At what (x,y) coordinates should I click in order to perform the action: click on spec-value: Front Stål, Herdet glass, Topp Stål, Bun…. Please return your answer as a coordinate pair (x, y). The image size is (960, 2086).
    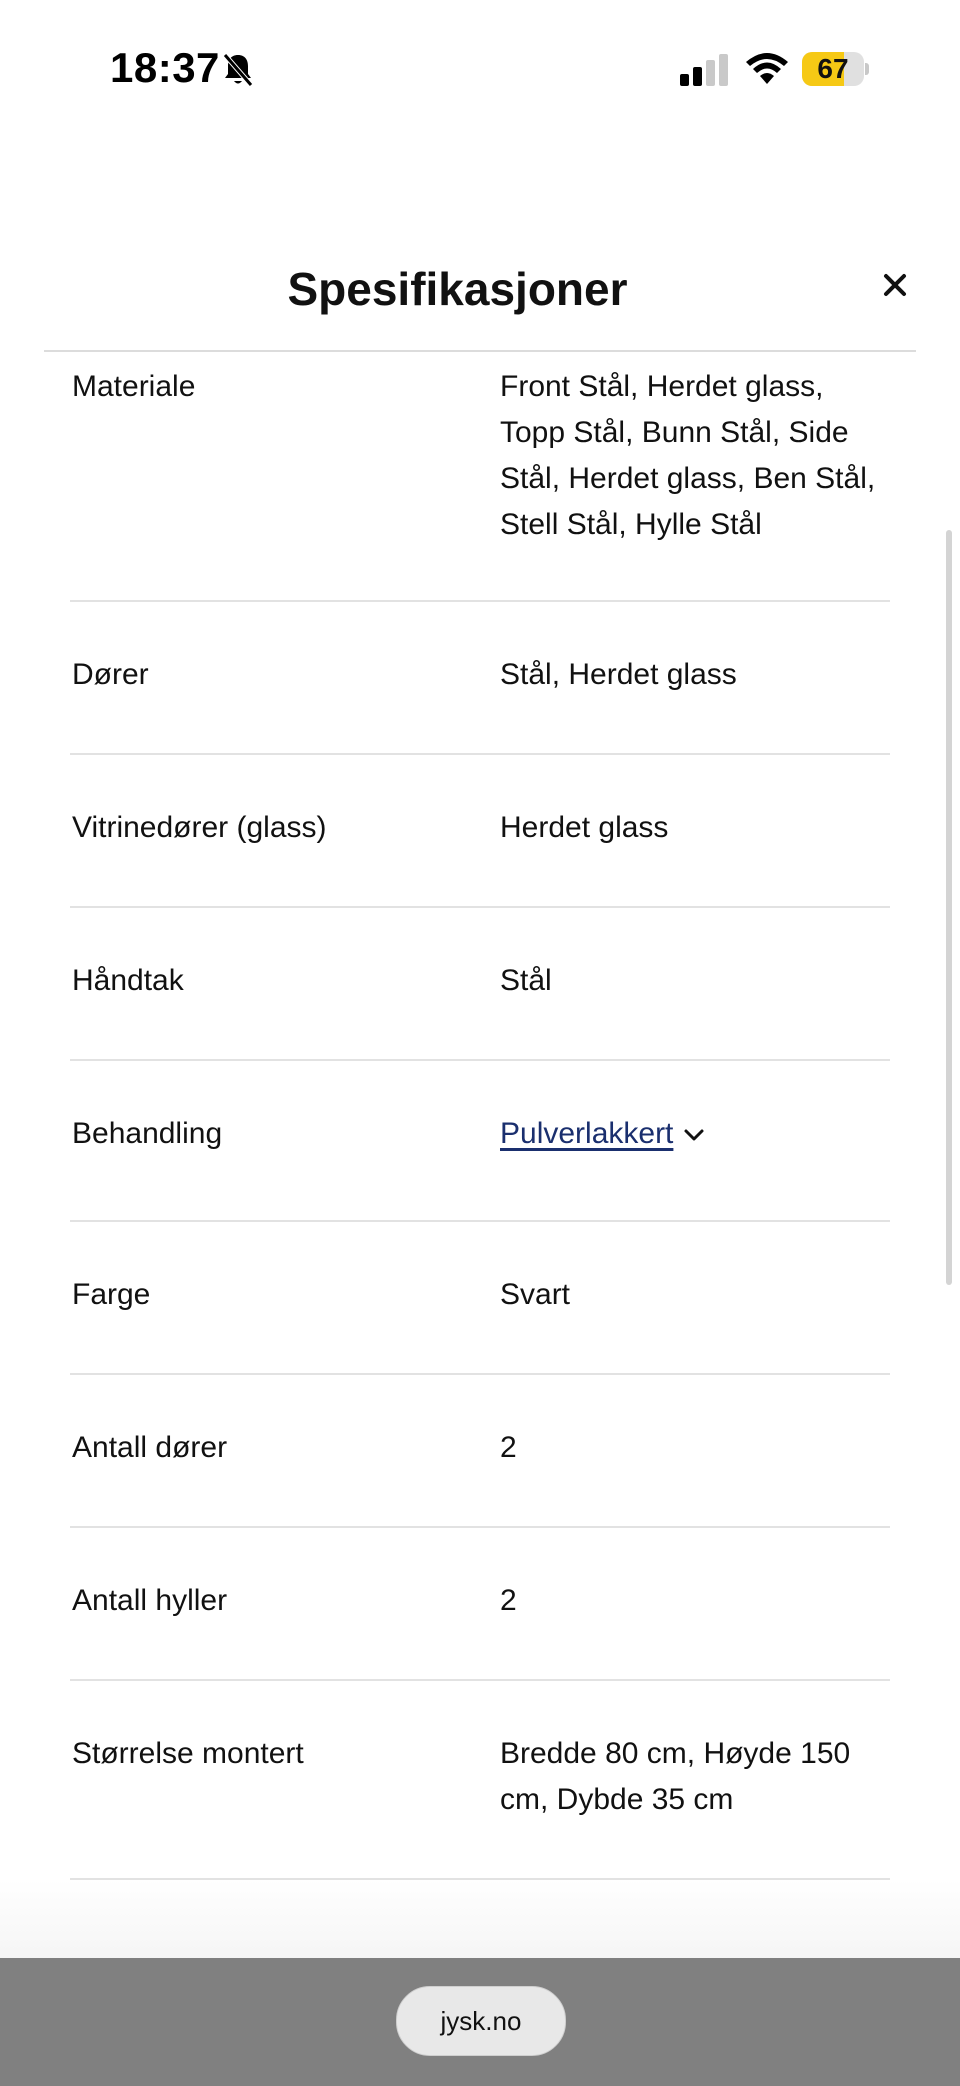
    Looking at the image, I should click on (700, 456).